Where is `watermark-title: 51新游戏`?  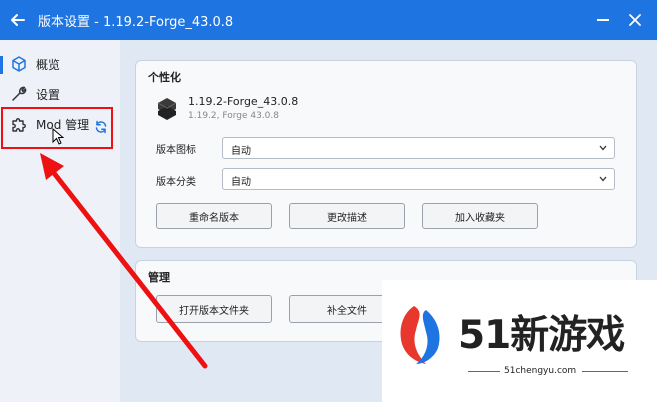
watermark-title: 51新游戏 is located at coordinates (541, 335).